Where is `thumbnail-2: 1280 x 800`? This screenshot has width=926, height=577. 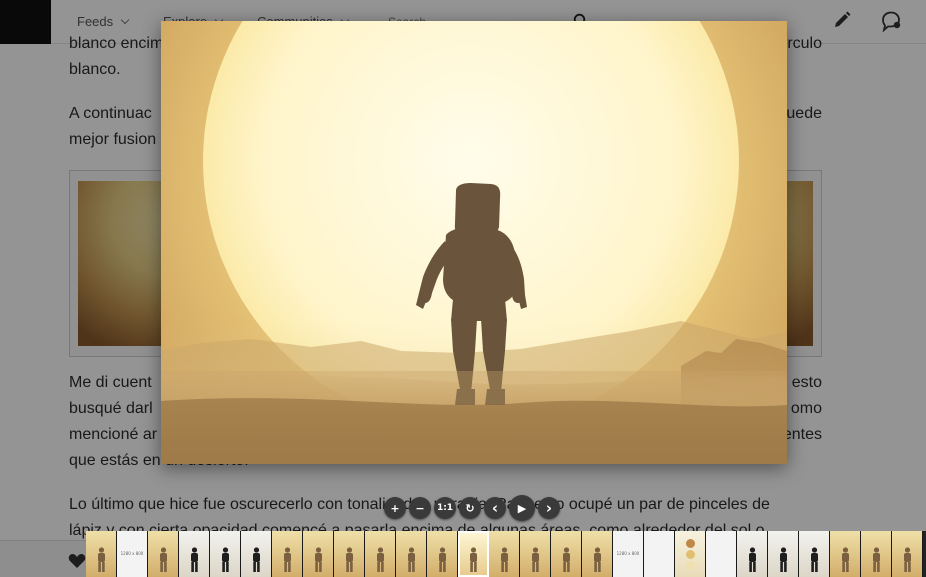
thumbnail-2: 1280 x 800 is located at coordinates (132, 554).